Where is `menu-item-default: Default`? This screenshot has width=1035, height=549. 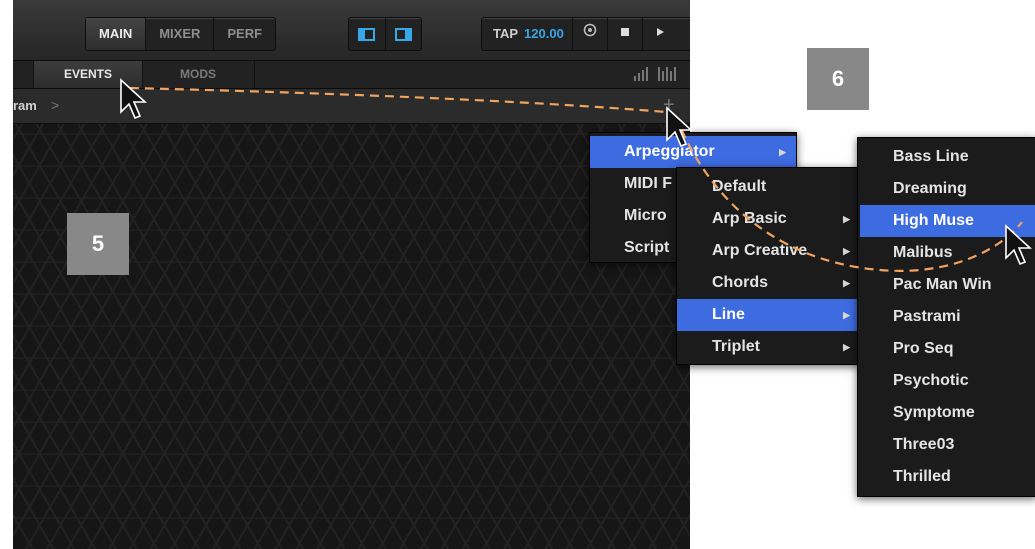
menu-item-default: Default is located at coordinates (768, 187).